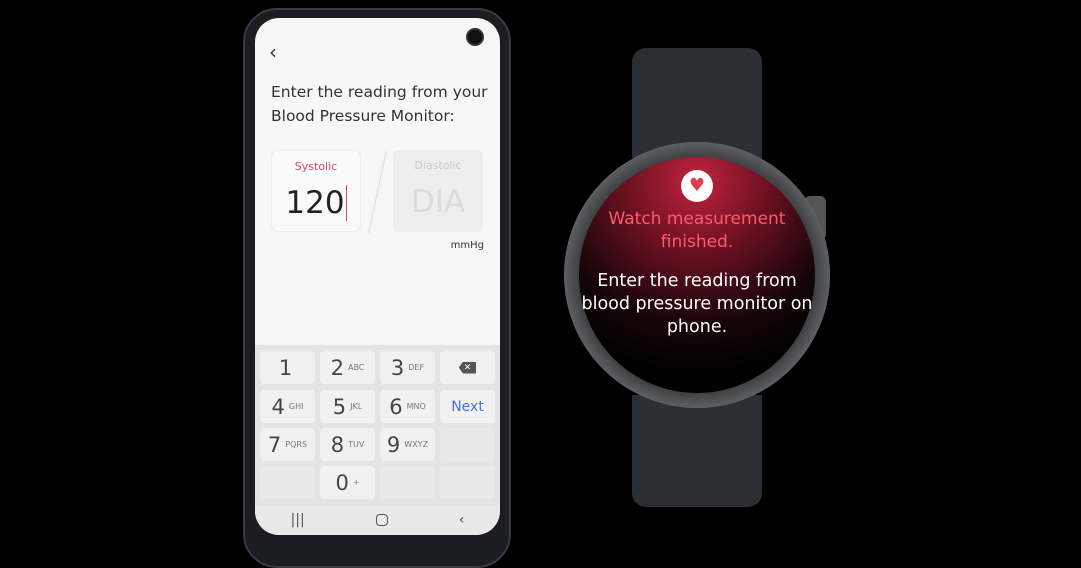 This screenshot has height=568, width=1081. What do you see at coordinates (396, 406) in the screenshot?
I see `key-digit: 6` at bounding box center [396, 406].